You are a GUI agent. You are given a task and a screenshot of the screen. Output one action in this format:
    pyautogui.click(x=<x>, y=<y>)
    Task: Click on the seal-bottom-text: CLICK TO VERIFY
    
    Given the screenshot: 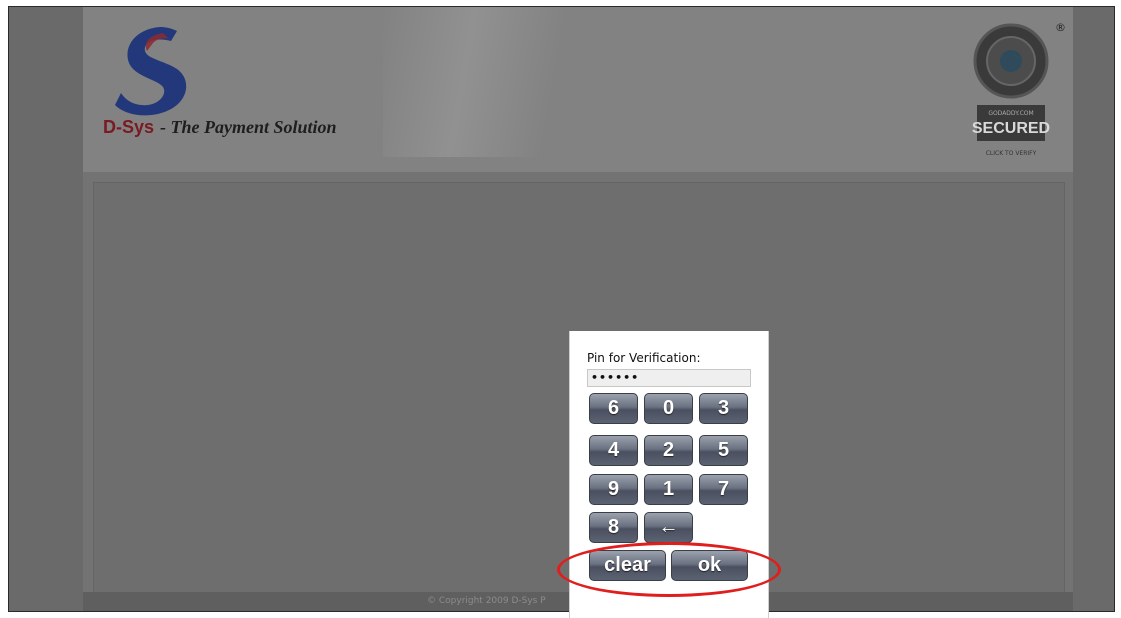 What is the action you would take?
    pyautogui.click(x=1011, y=153)
    